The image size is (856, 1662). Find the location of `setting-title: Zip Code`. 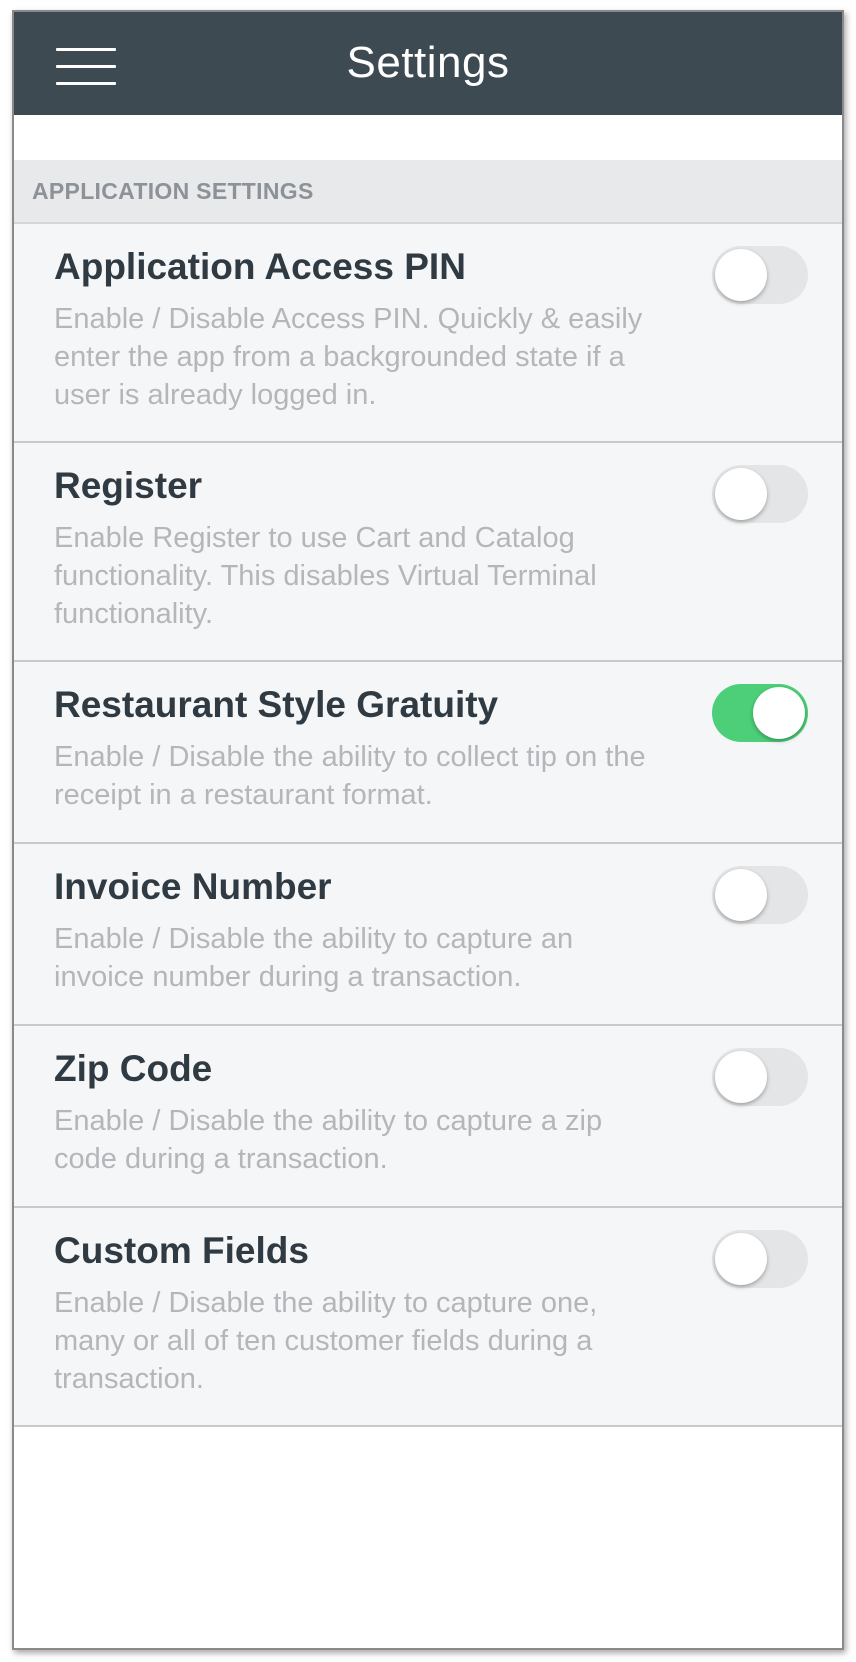

setting-title: Zip Code is located at coordinates (133, 1068).